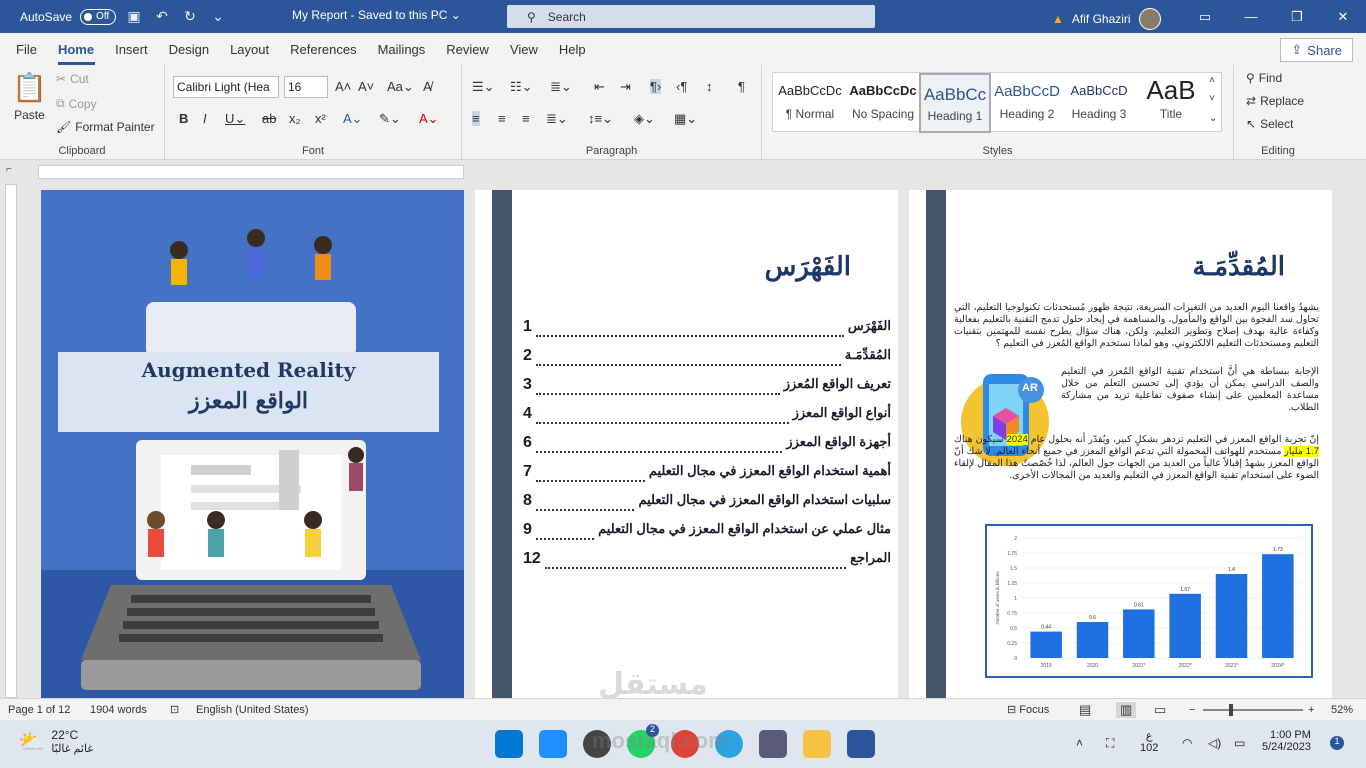 The image size is (1366, 768). I want to click on user-name: Afif Ghaziri, so click(1101, 19).